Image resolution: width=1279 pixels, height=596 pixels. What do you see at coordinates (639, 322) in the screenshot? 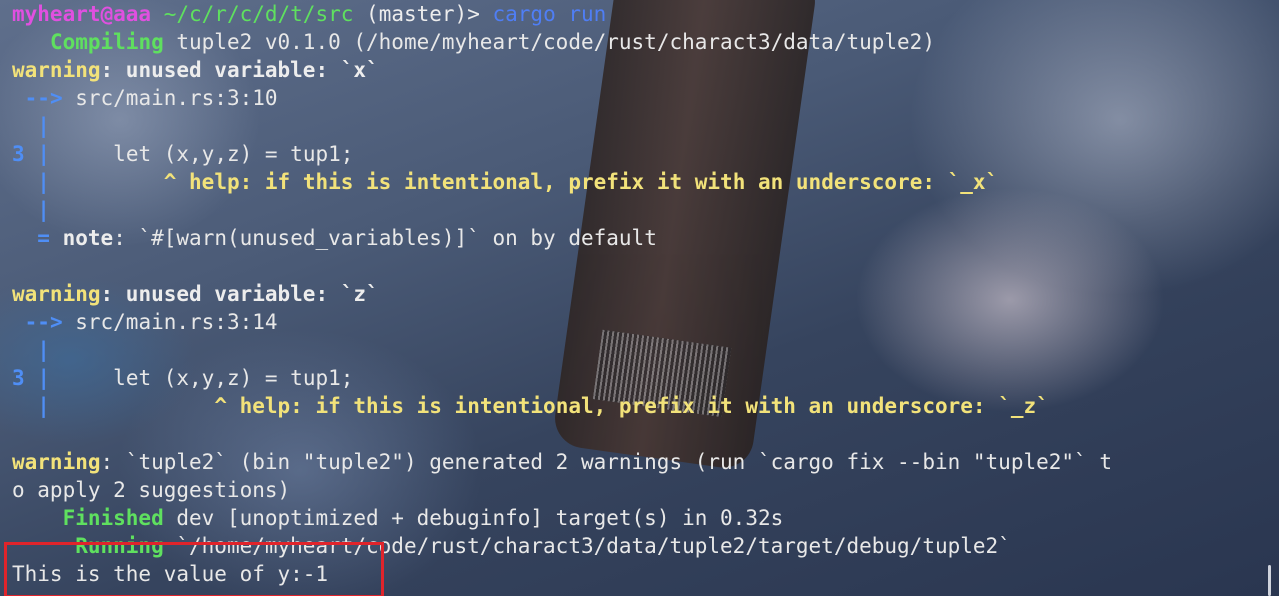
I see `warning2-location: --> src/main.rs:3:14` at bounding box center [639, 322].